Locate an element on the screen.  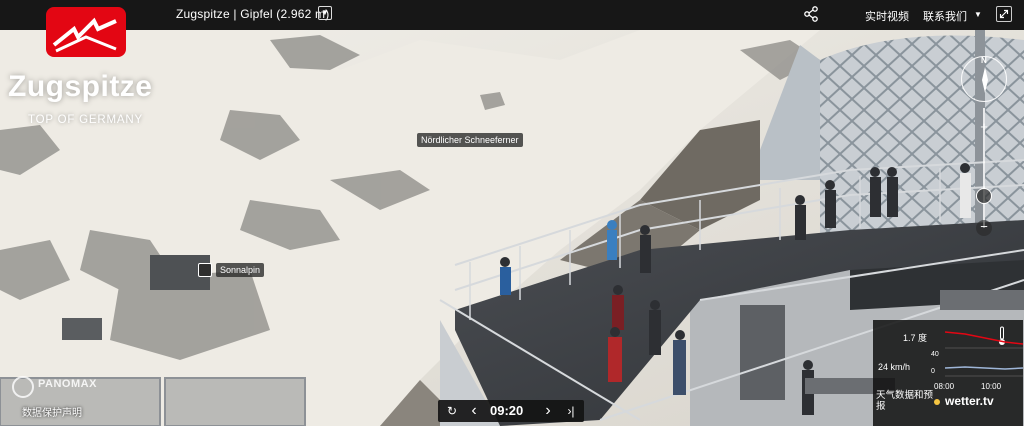
zugspitze-logo is located at coordinates (86, 32).